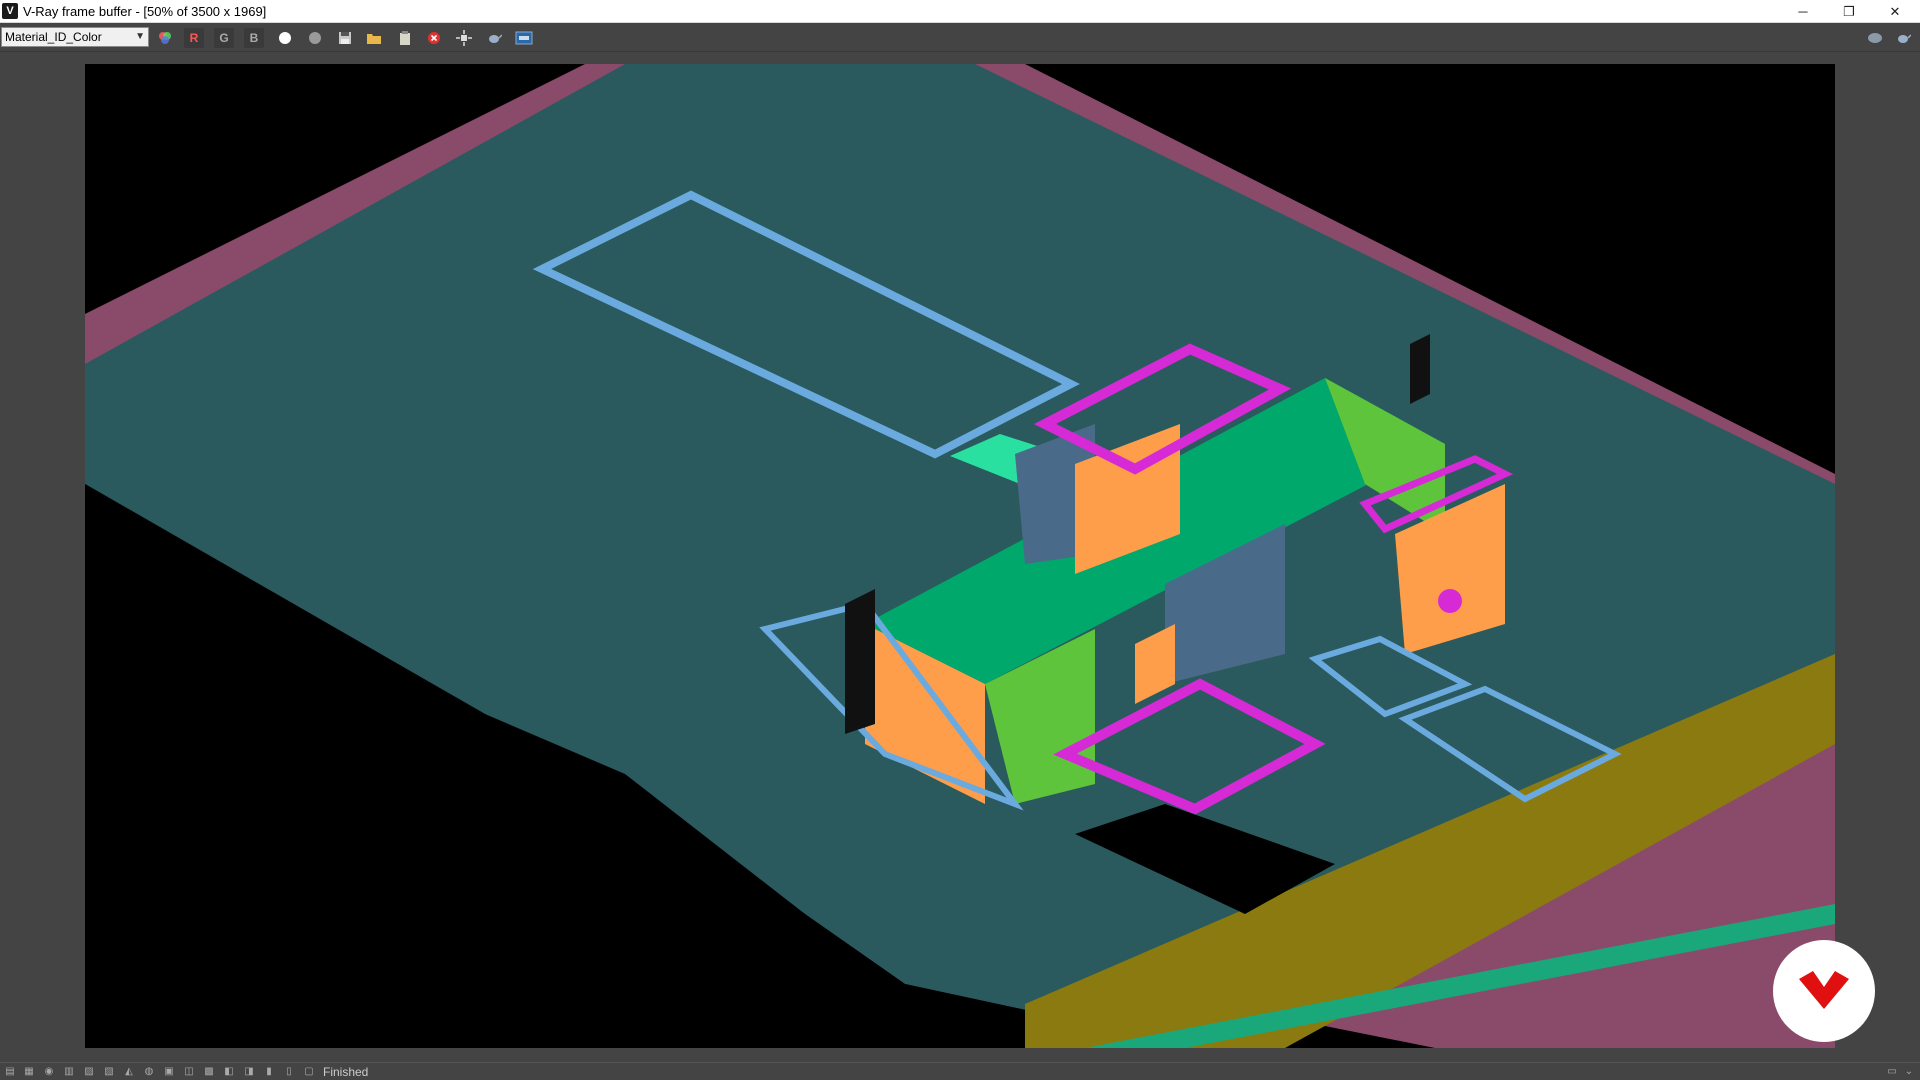 This screenshot has height=1080, width=1920. What do you see at coordinates (1903, 38) in the screenshot?
I see `teapot-render-icon` at bounding box center [1903, 38].